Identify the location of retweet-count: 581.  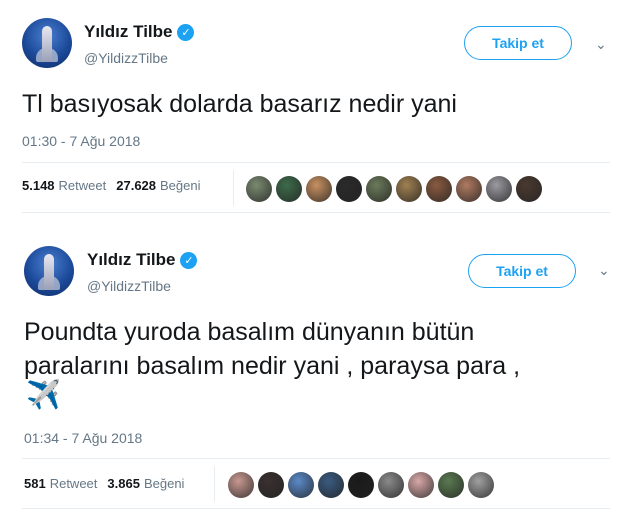
(35, 483).